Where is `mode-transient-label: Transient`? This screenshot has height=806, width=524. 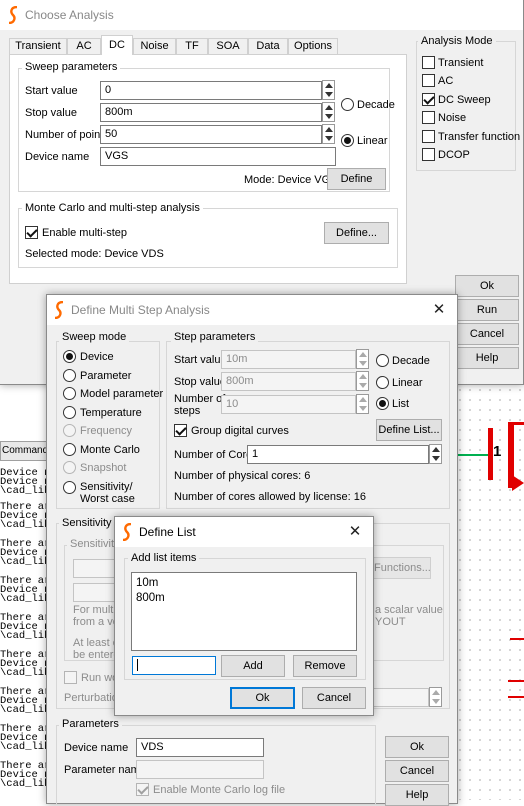
mode-transient-label: Transient is located at coordinates (461, 63).